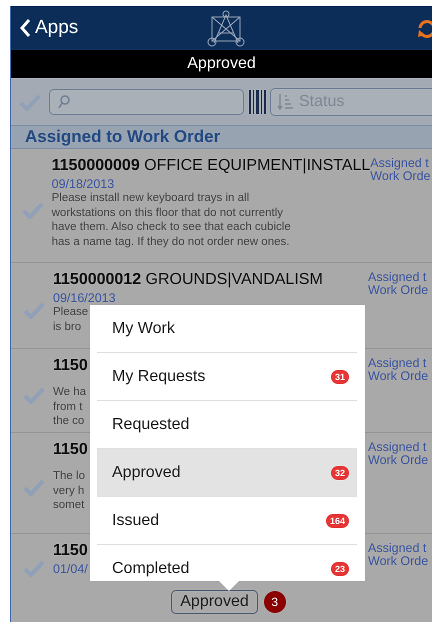 Image resolution: width=432 pixels, height=622 pixels. What do you see at coordinates (25, 28) in the screenshot?
I see `chevron-left-icon` at bounding box center [25, 28].